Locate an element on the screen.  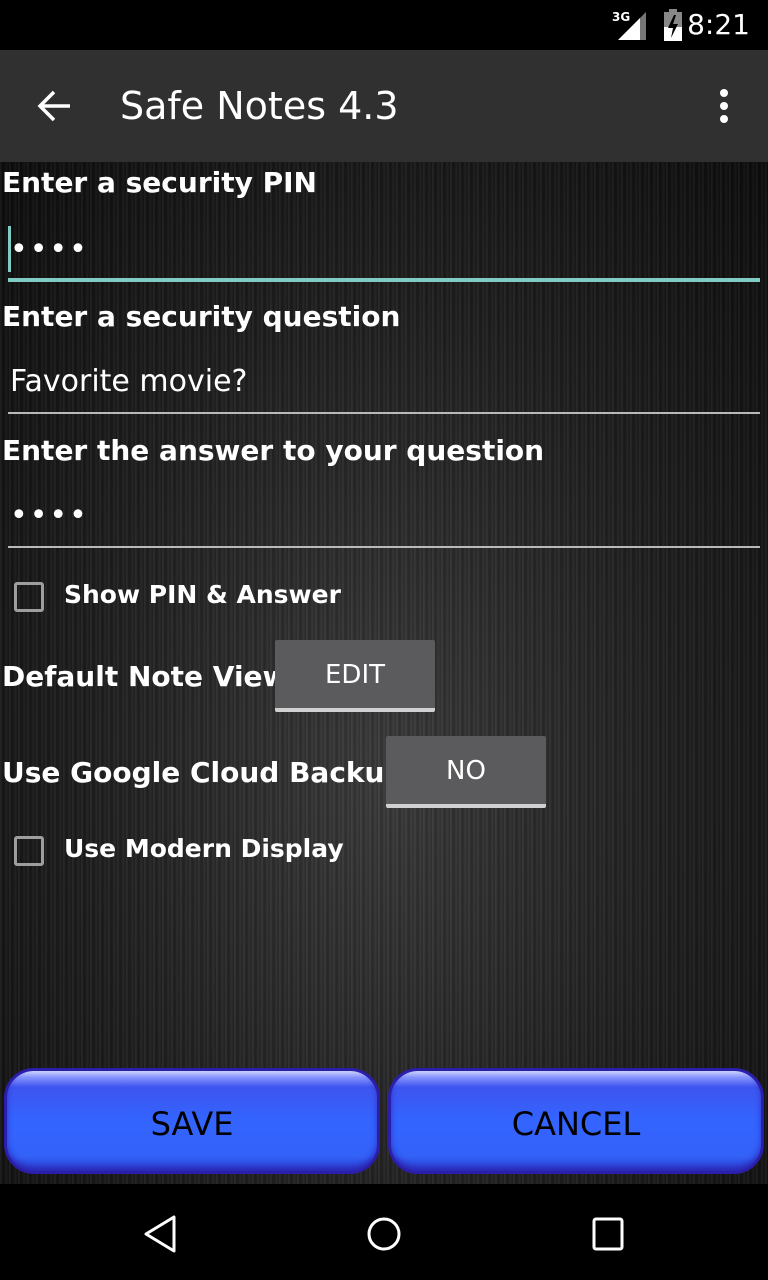
navigation-bar is located at coordinates (384, 1232).